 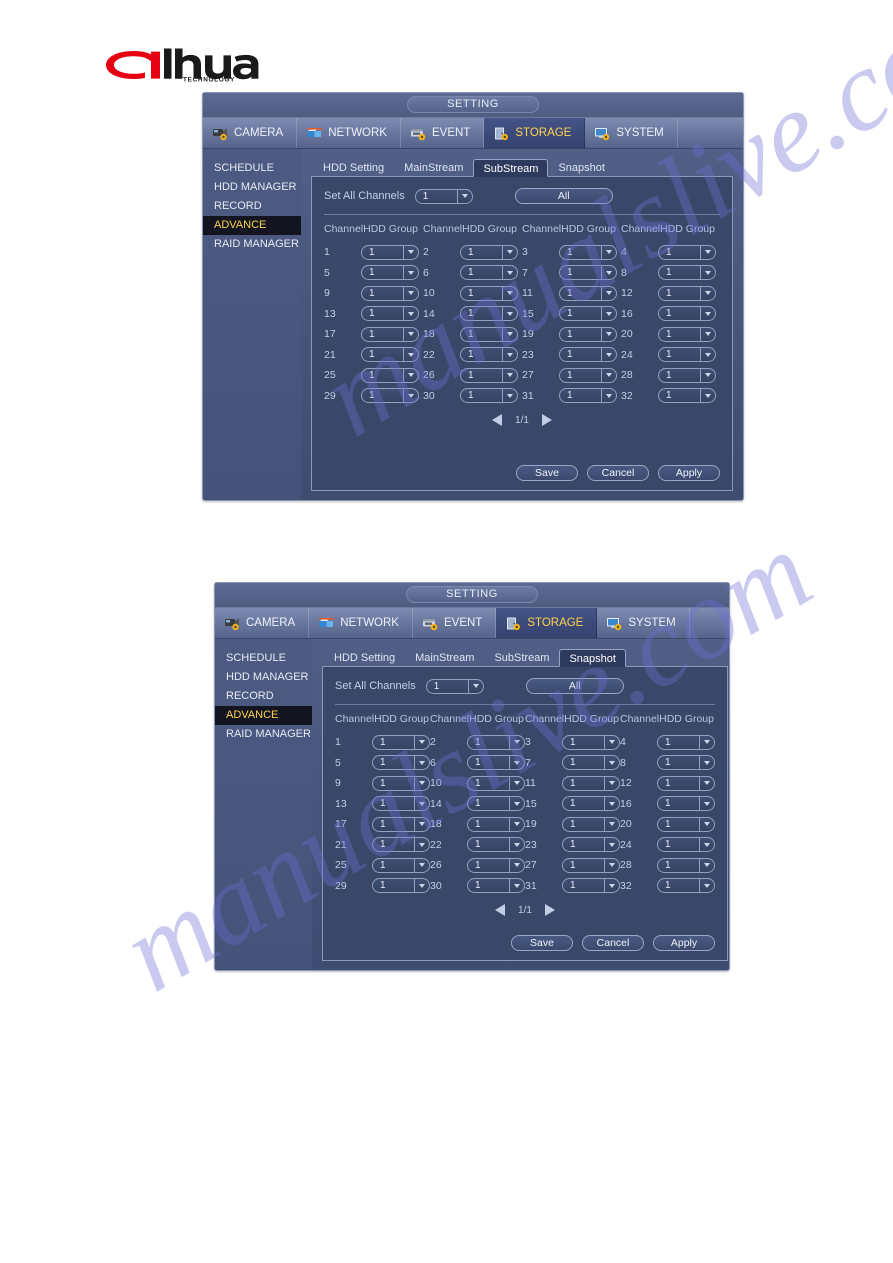 What do you see at coordinates (252, 225) in the screenshot?
I see `sidebar-item-advance: ADVANCE` at bounding box center [252, 225].